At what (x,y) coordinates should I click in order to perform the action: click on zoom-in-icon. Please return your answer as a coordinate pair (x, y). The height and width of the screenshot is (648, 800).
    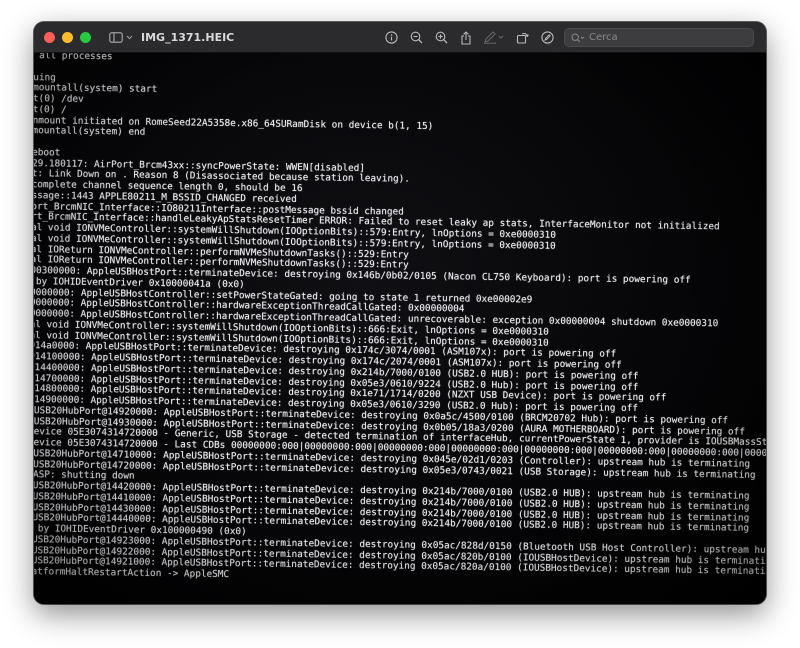
    Looking at the image, I should click on (441, 37).